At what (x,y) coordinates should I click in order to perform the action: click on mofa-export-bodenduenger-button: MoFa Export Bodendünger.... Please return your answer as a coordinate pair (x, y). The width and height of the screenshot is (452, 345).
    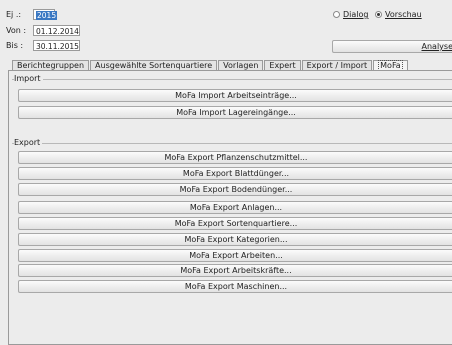
    Looking at the image, I should click on (235, 189).